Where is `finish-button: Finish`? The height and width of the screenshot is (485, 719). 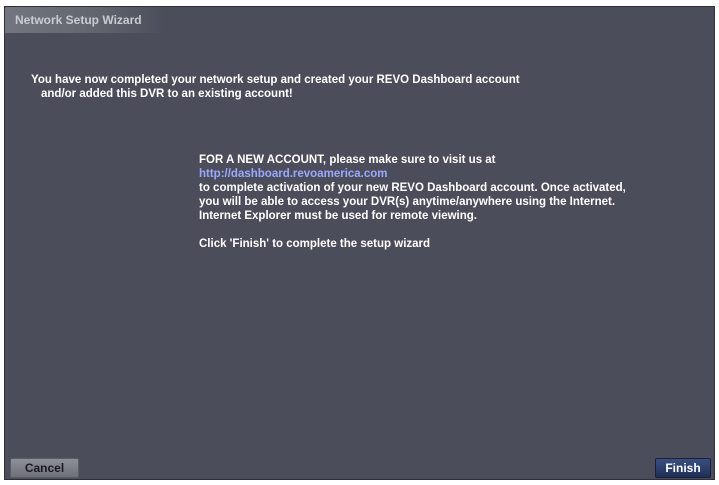
finish-button: Finish is located at coordinates (683, 468).